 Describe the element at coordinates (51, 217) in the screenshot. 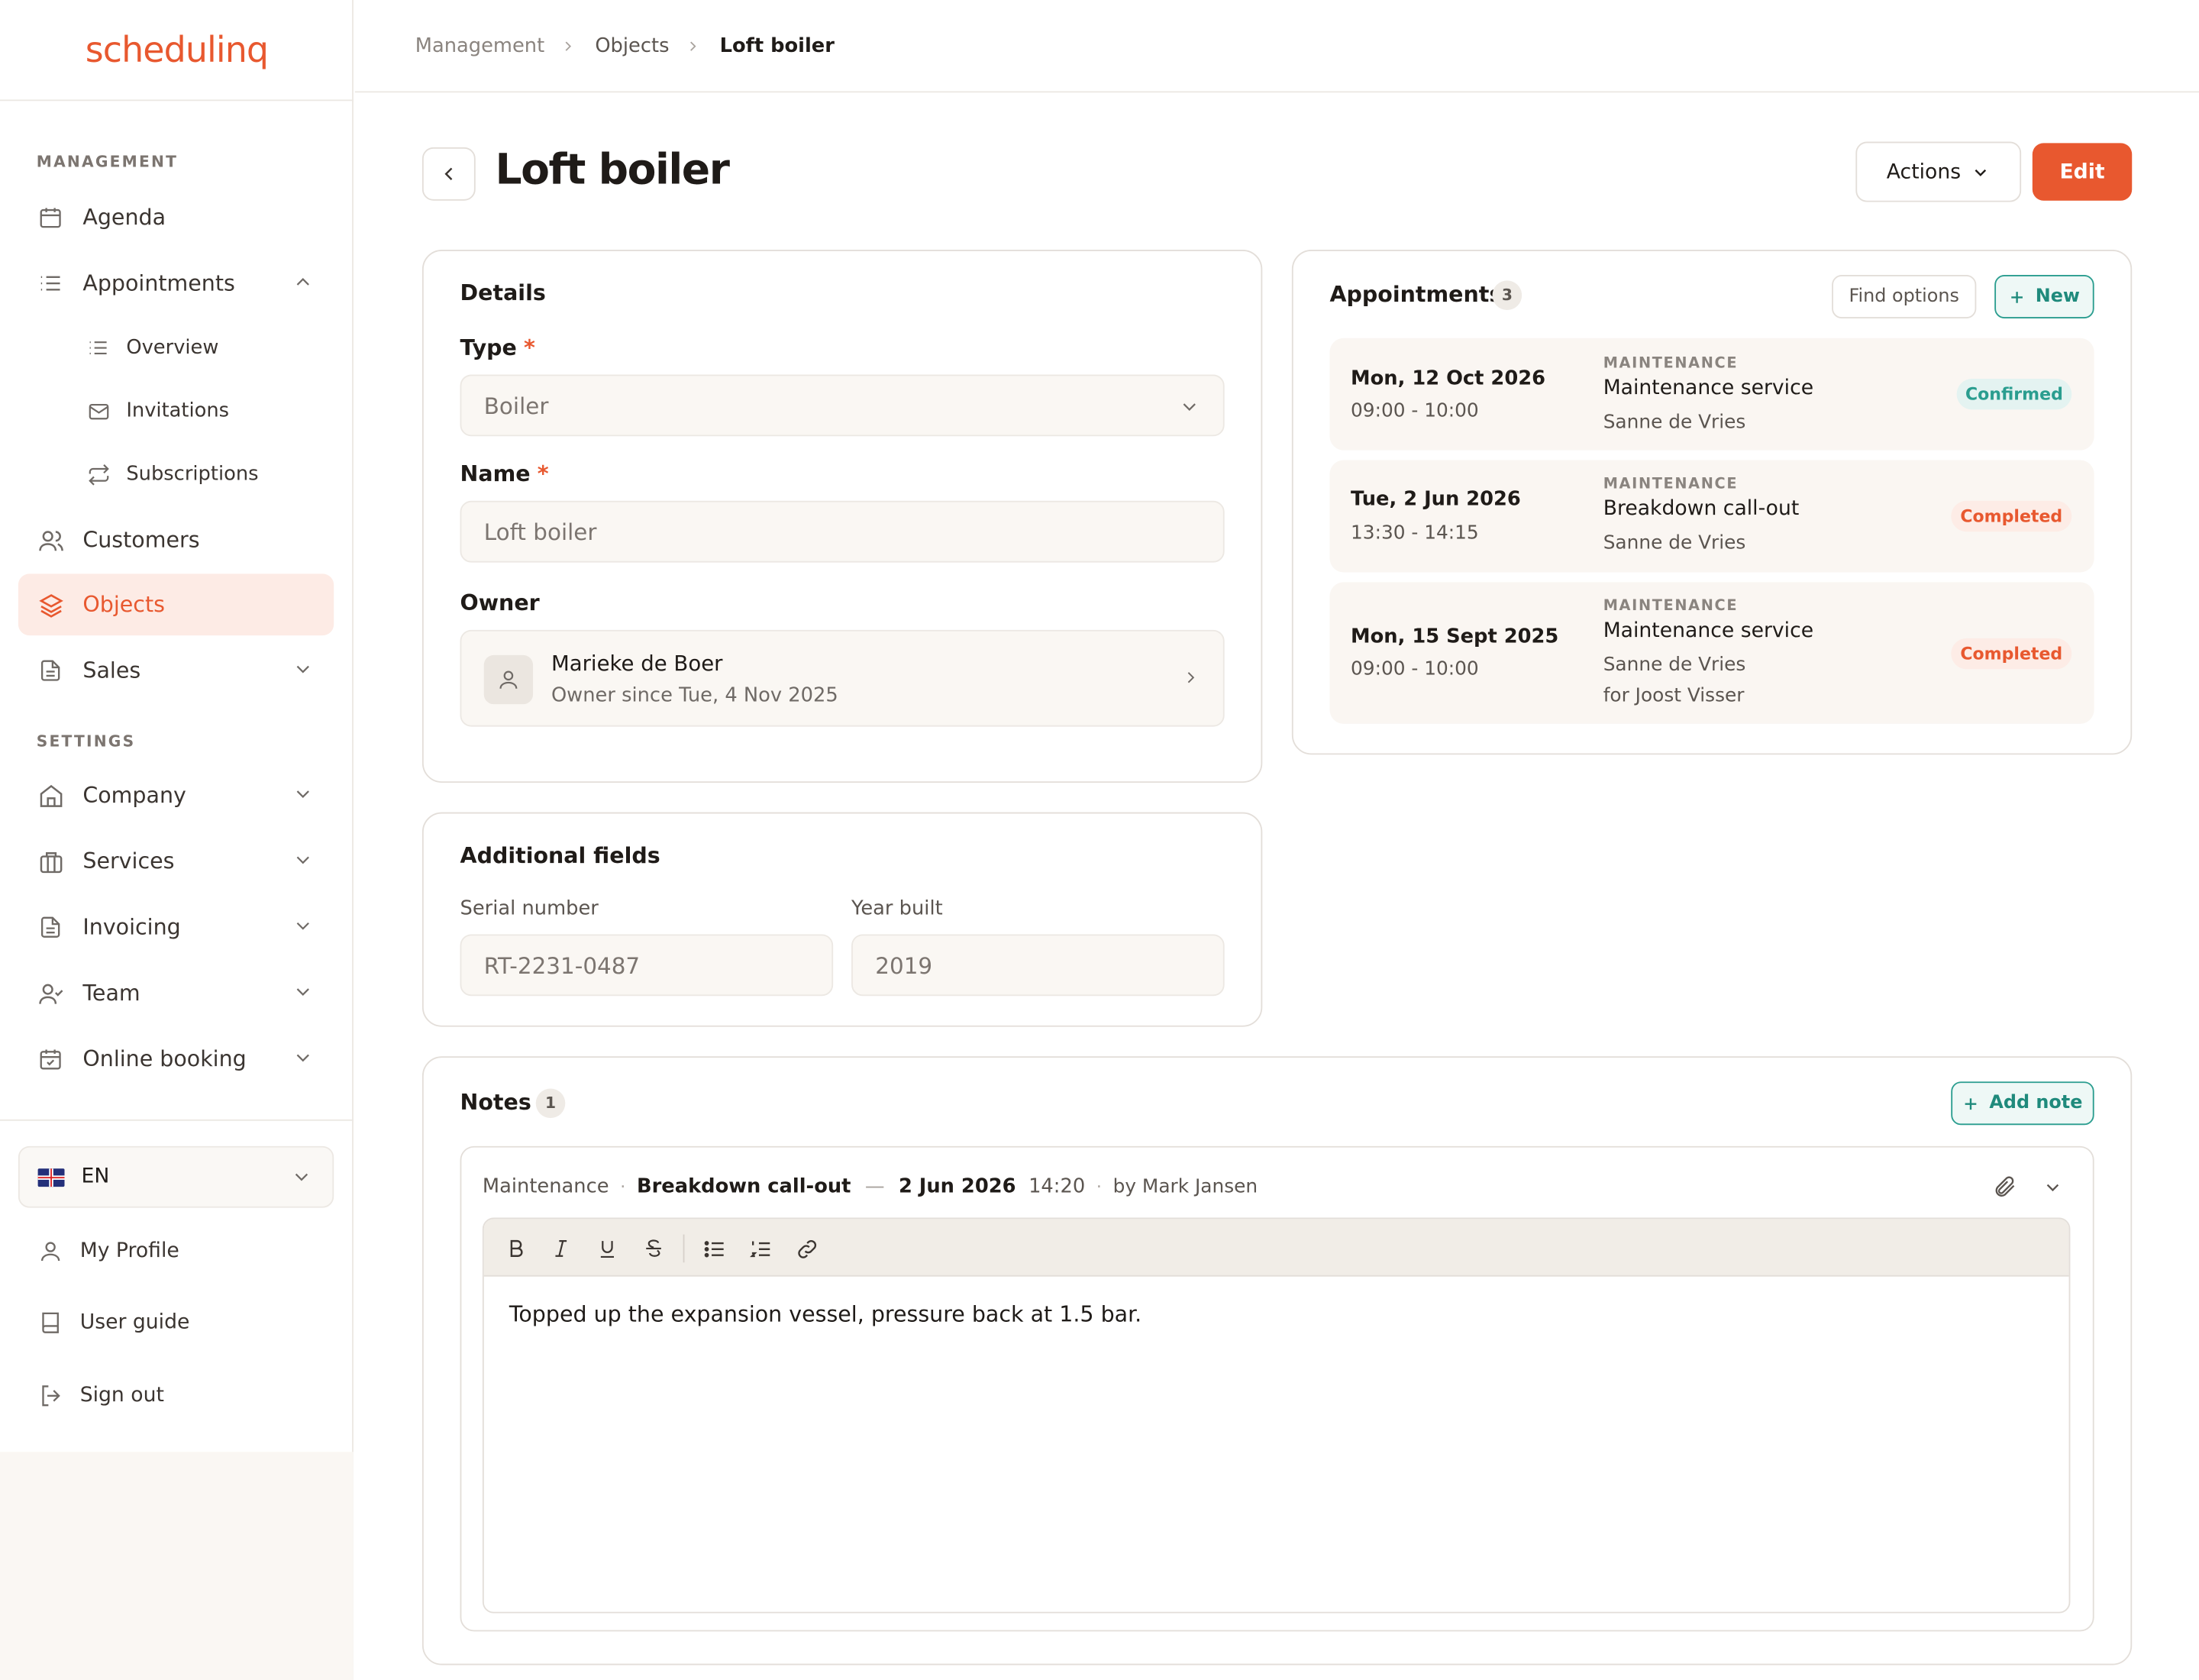

I see `calendar-icon` at that location.